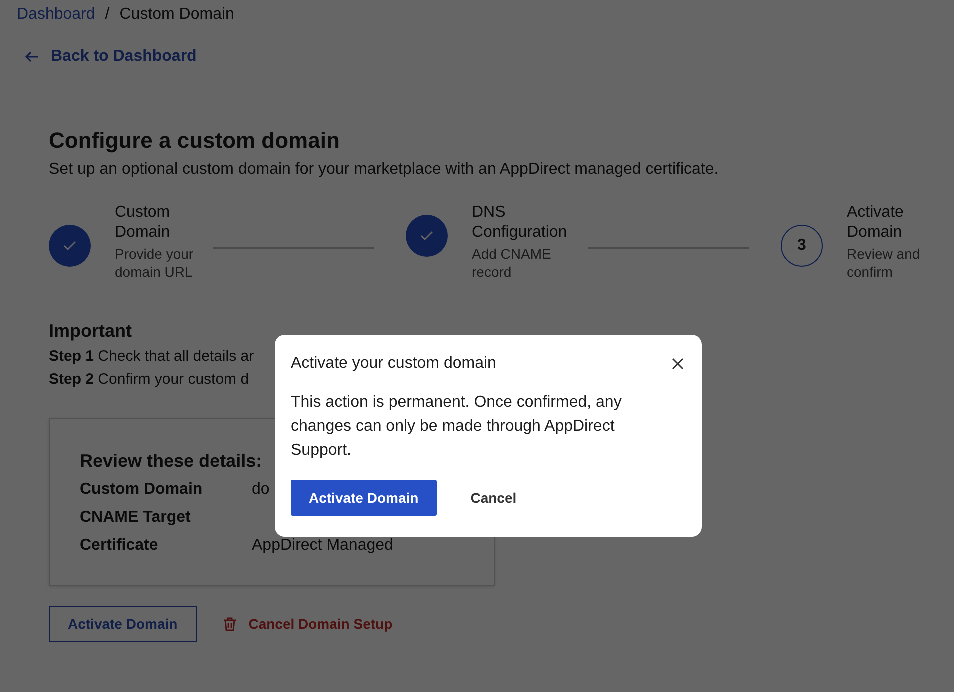 Image resolution: width=954 pixels, height=692 pixels. Describe the element at coordinates (261, 490) in the screenshot. I see `detail-value: do` at that location.